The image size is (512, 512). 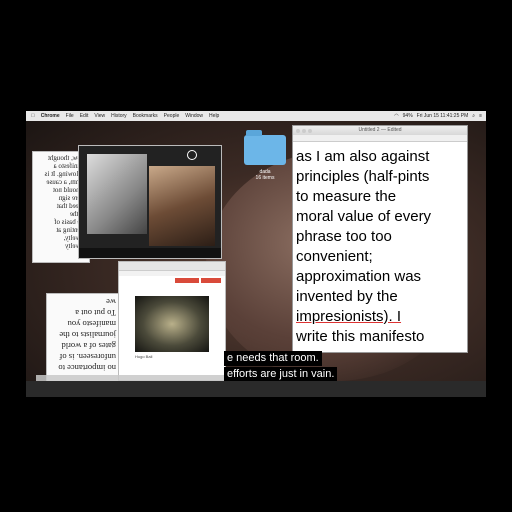 What do you see at coordinates (344, 236) in the screenshot?
I see `text-line: phrase too too` at bounding box center [344, 236].